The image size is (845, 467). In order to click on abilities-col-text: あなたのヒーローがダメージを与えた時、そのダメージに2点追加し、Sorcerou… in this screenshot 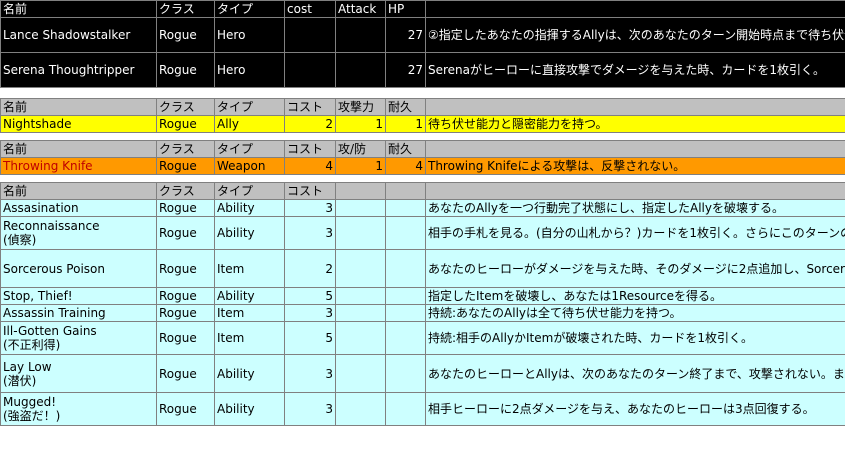, I will do `click(635, 268)`.